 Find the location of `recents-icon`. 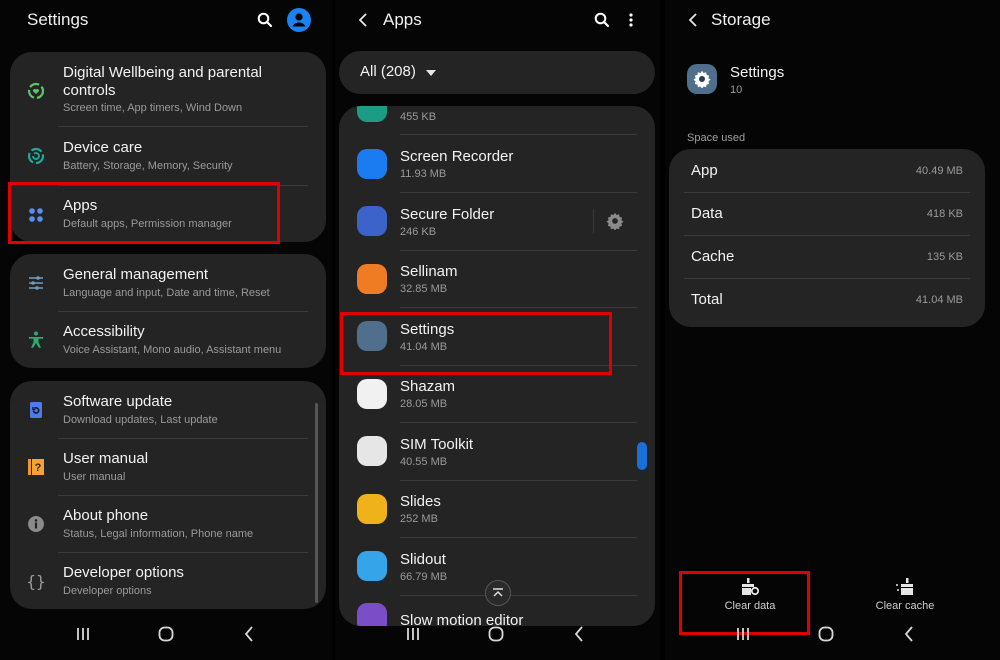

recents-icon is located at coordinates (83, 634).